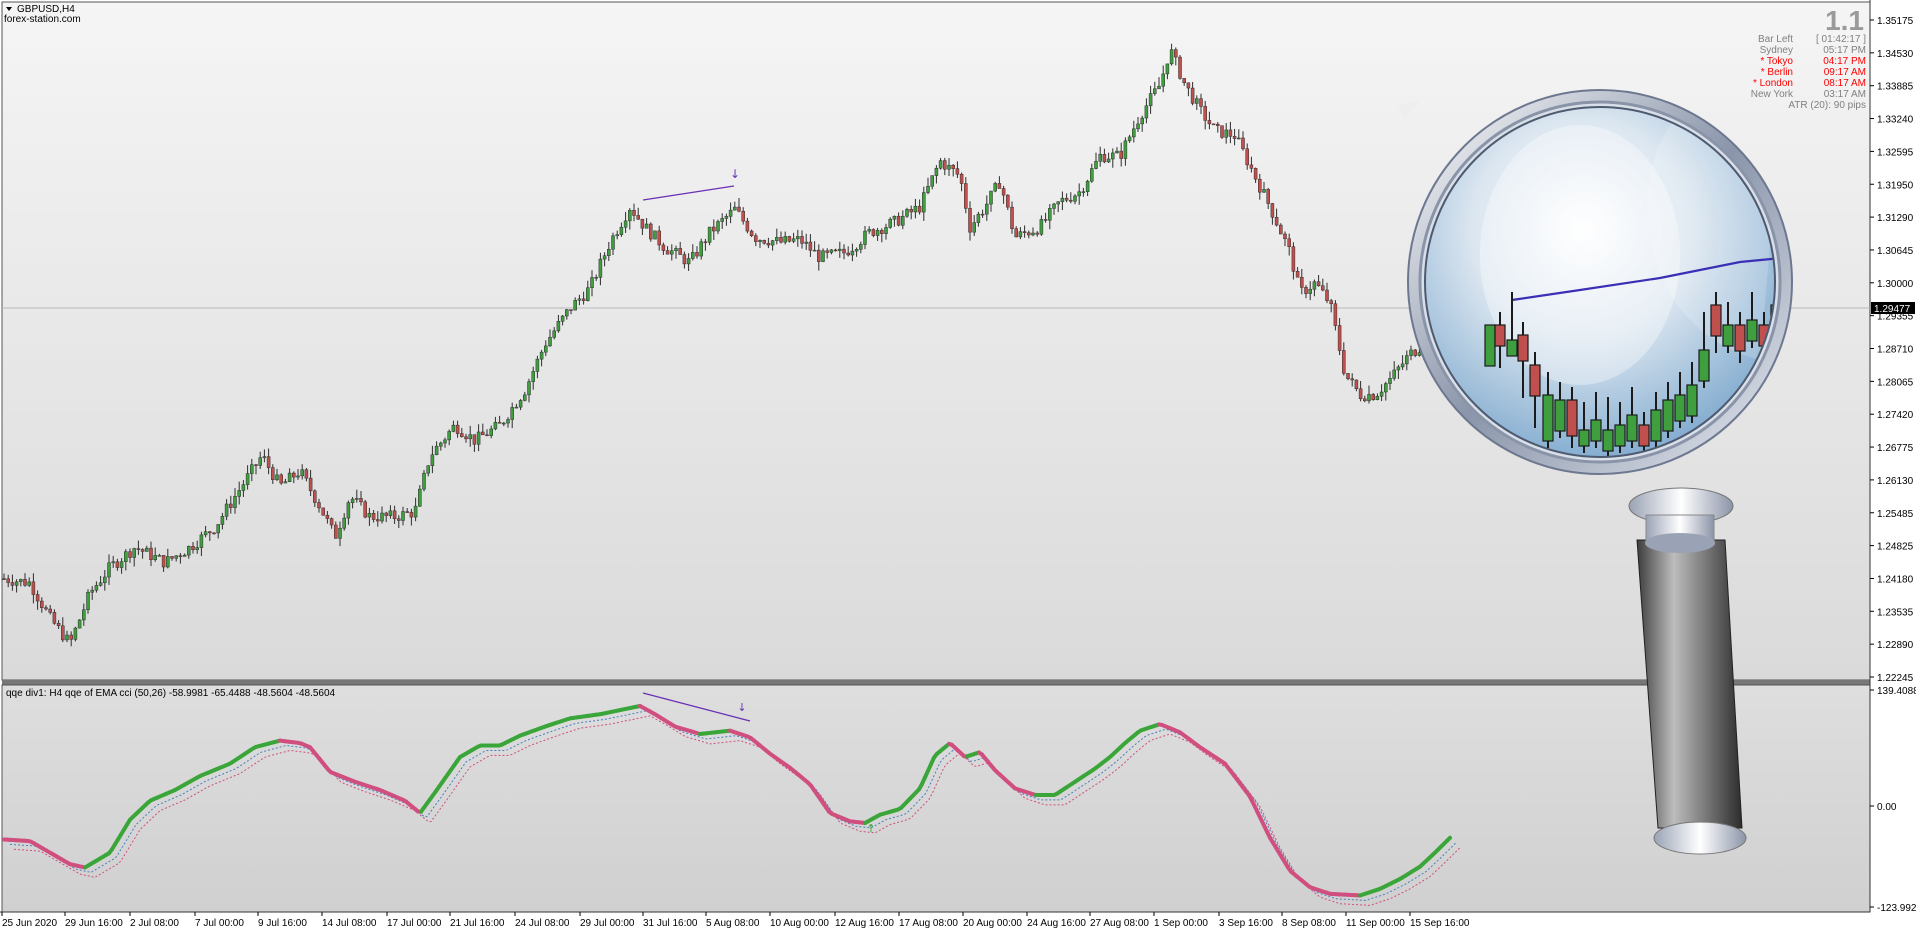 This screenshot has height=933, width=1916. What do you see at coordinates (1845, 94) in the screenshot?
I see `clock-row-value: 03:17 AM` at bounding box center [1845, 94].